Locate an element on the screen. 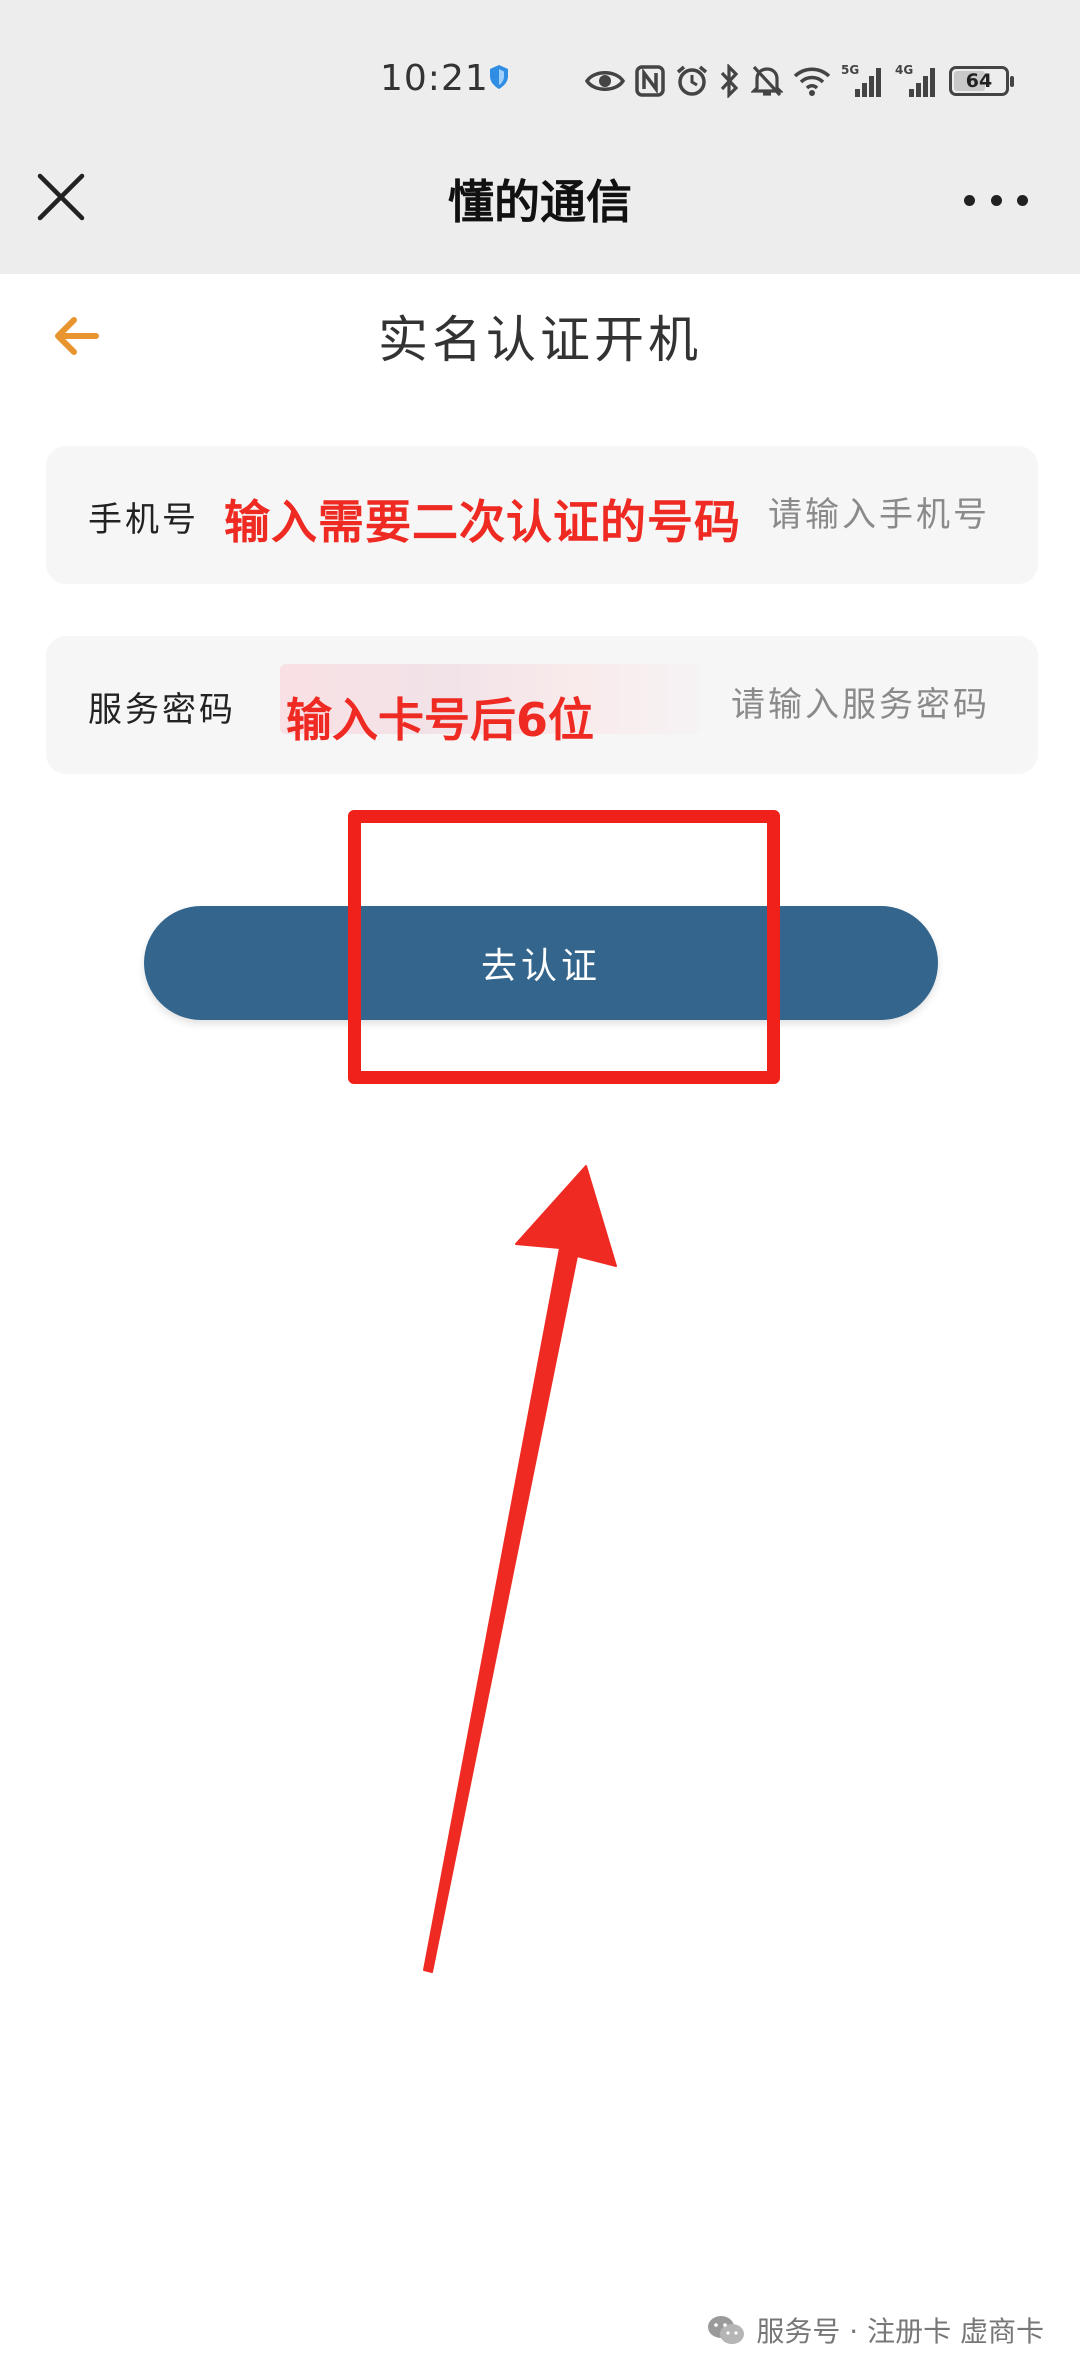 This screenshot has width=1080, height=2376. annotation-password-hint: 输入卡号后6位 is located at coordinates (440, 720).